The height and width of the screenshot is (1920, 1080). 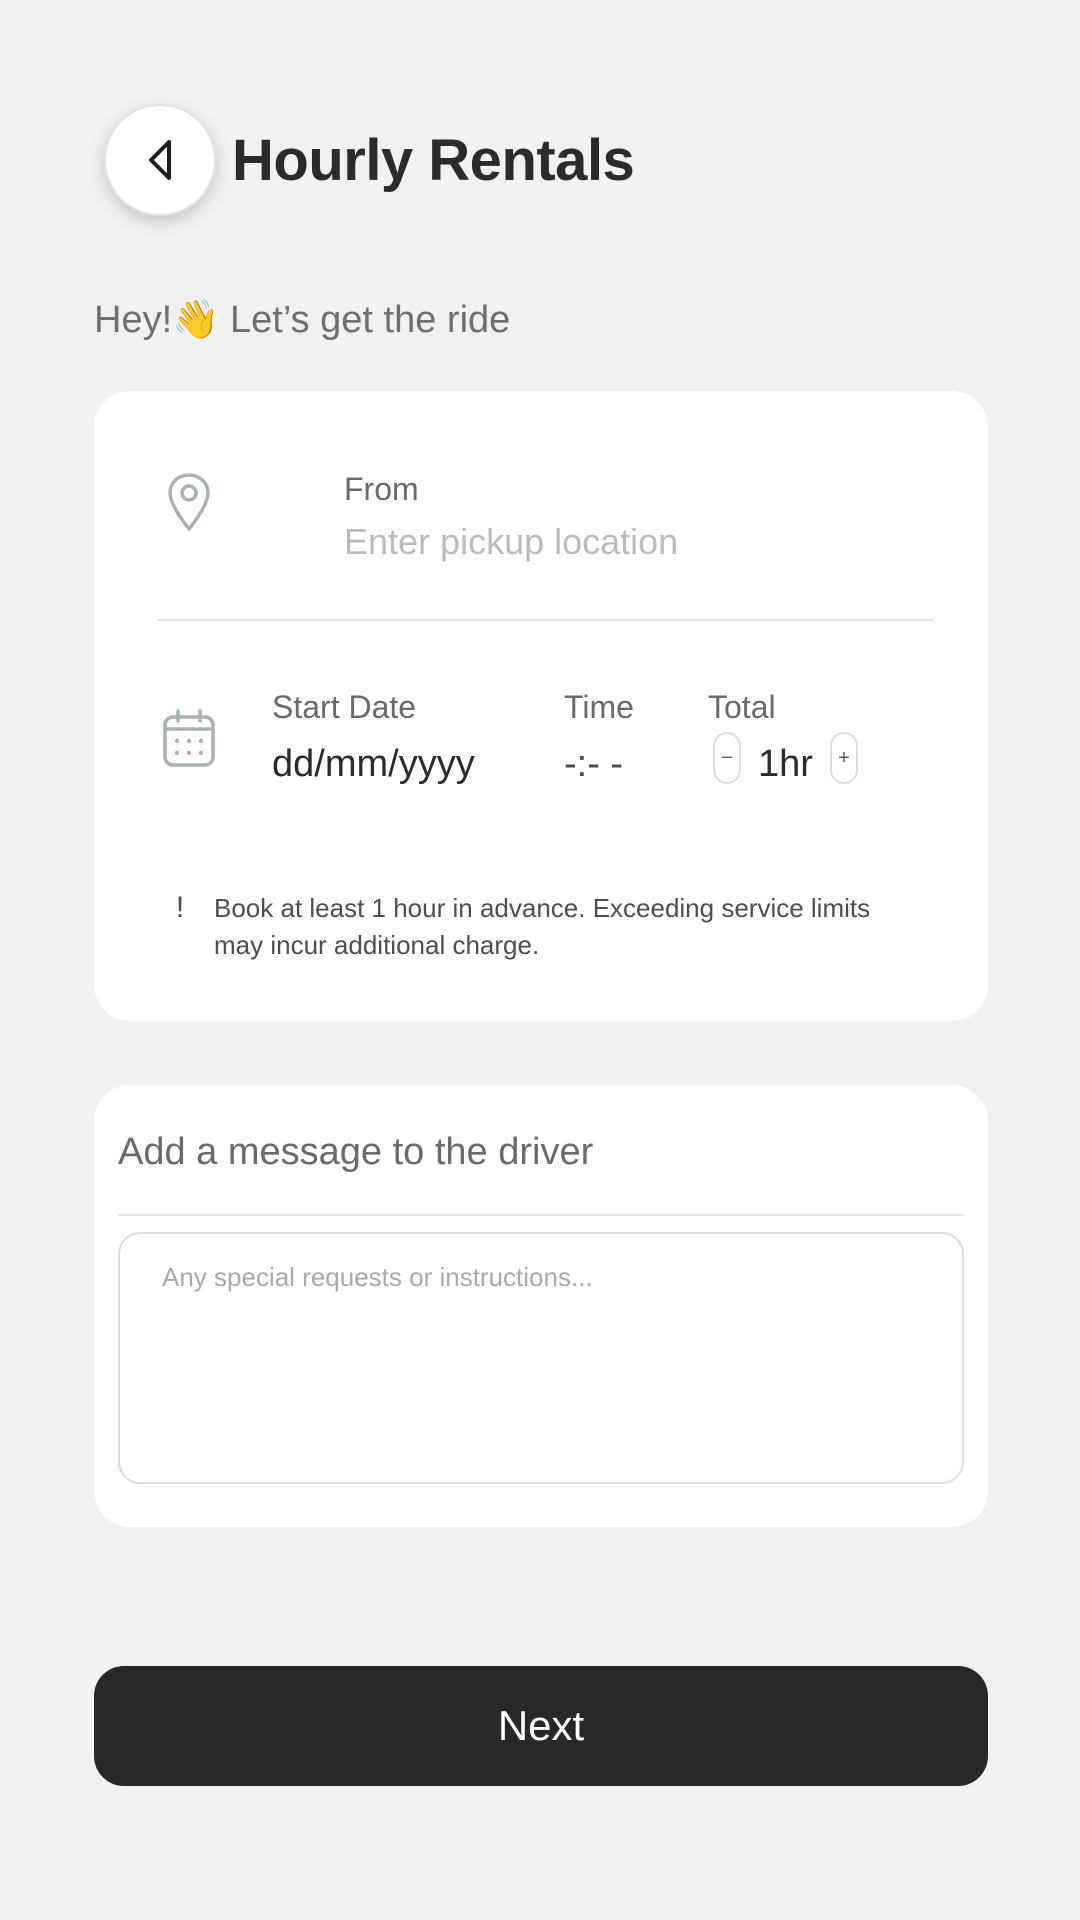 What do you see at coordinates (541, 1726) in the screenshot?
I see `next-button: Next` at bounding box center [541, 1726].